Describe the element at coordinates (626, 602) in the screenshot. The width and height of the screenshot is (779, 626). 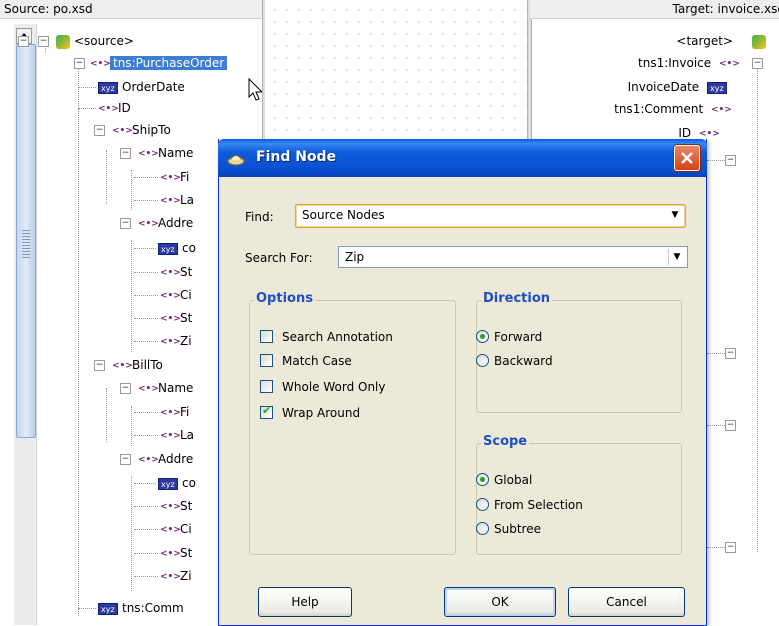
I see `cancel-button: Cancel` at that location.